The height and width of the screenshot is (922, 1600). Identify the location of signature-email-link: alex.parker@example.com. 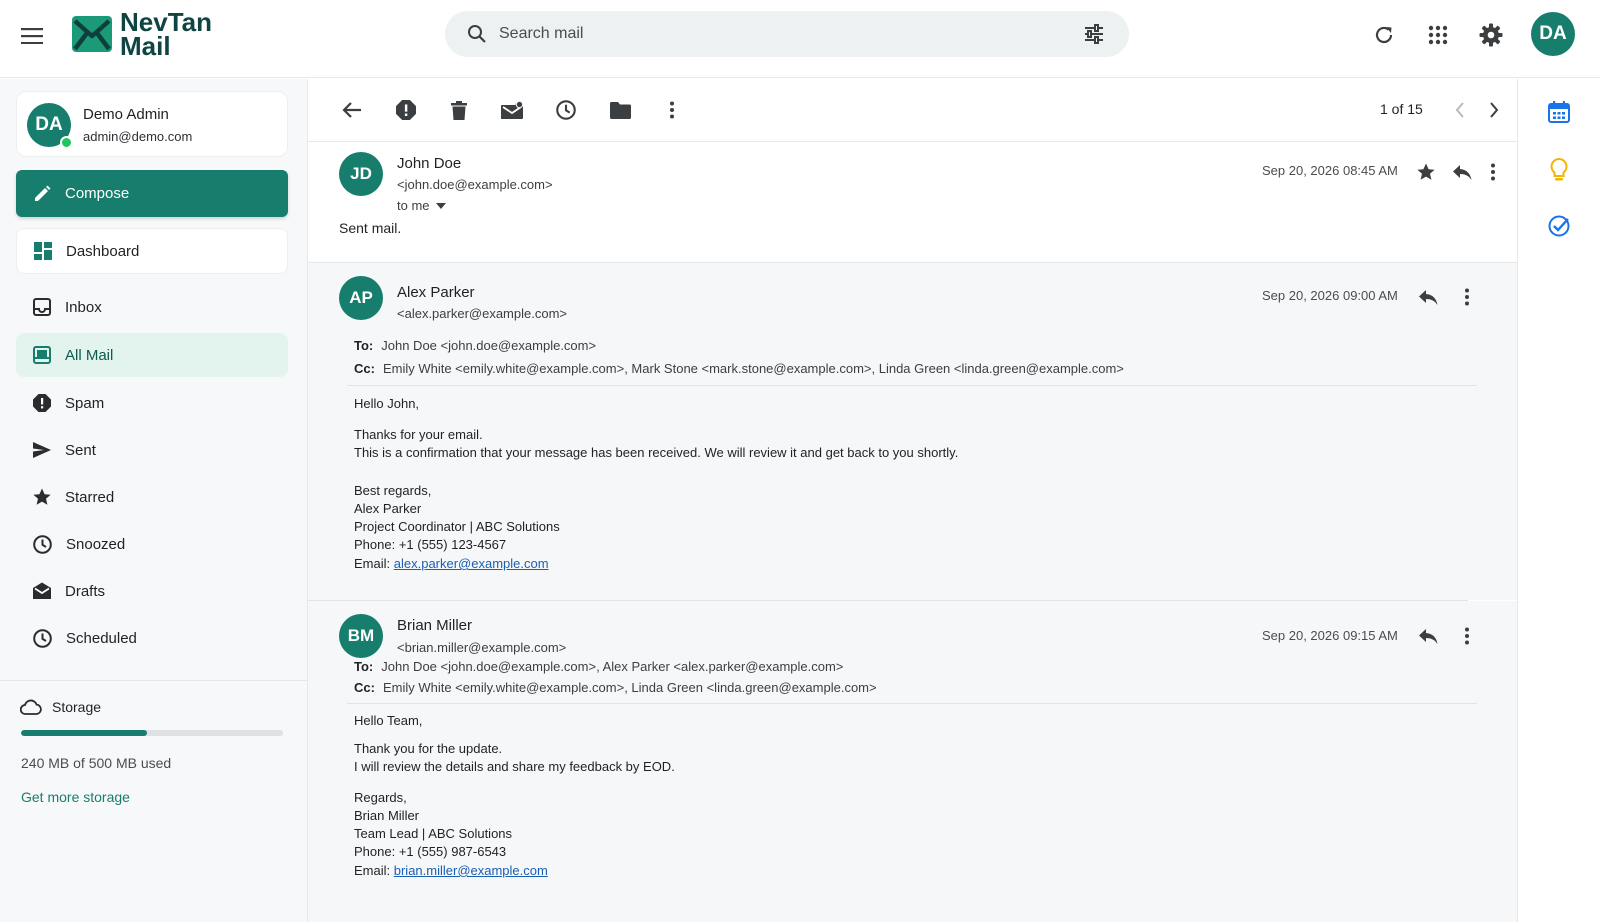
(471, 563).